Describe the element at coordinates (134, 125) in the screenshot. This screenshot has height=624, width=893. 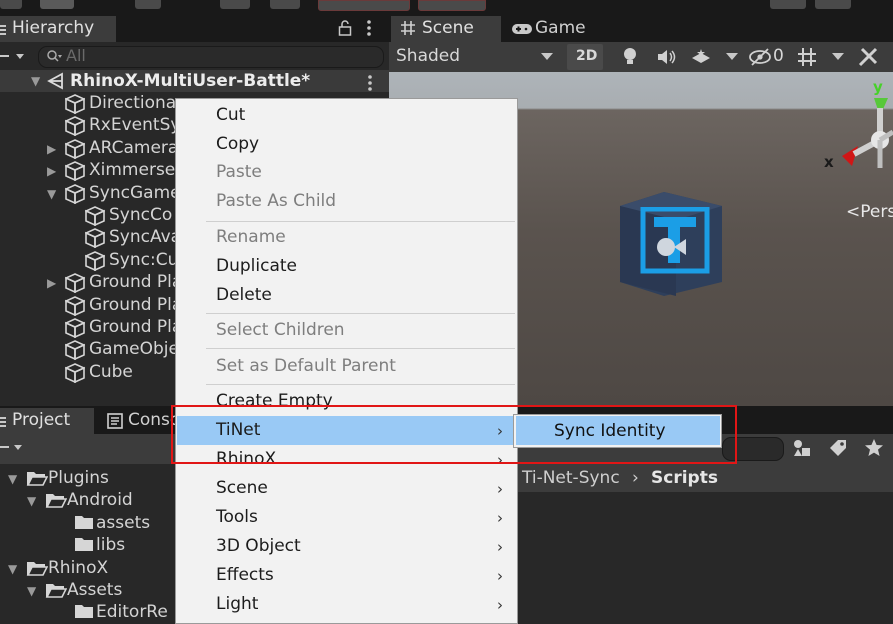
I see `hierarchy-item: RxEventSy` at that location.